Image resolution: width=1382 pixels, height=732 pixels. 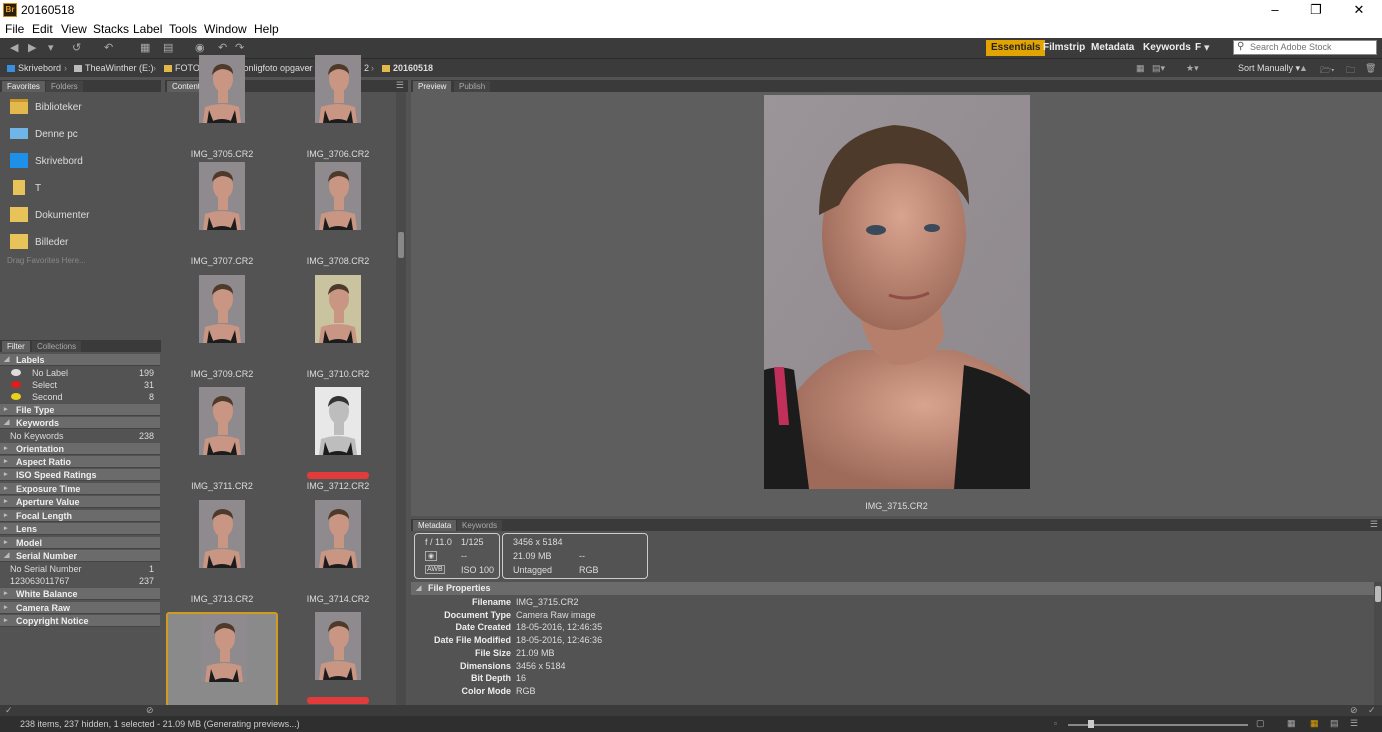 What do you see at coordinates (1350, 71) in the screenshot?
I see `new-folder-icon: 🗀` at bounding box center [1350, 71].